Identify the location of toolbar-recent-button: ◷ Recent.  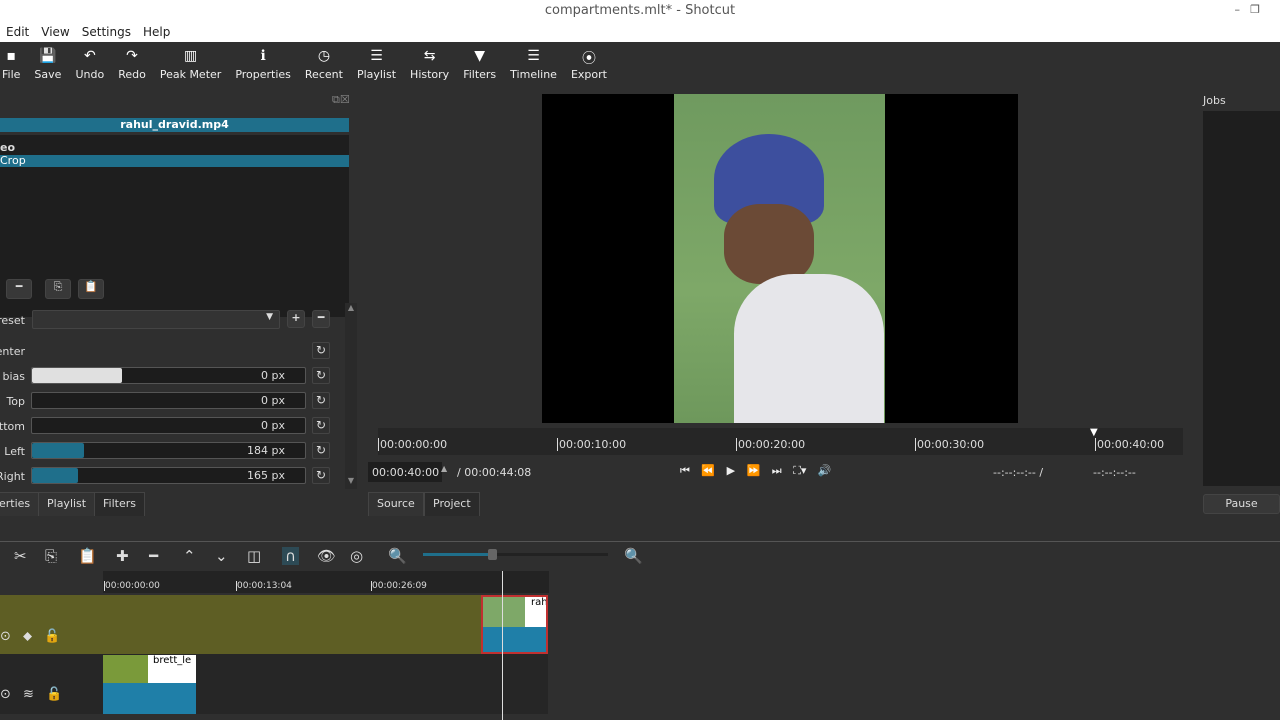
(324, 66).